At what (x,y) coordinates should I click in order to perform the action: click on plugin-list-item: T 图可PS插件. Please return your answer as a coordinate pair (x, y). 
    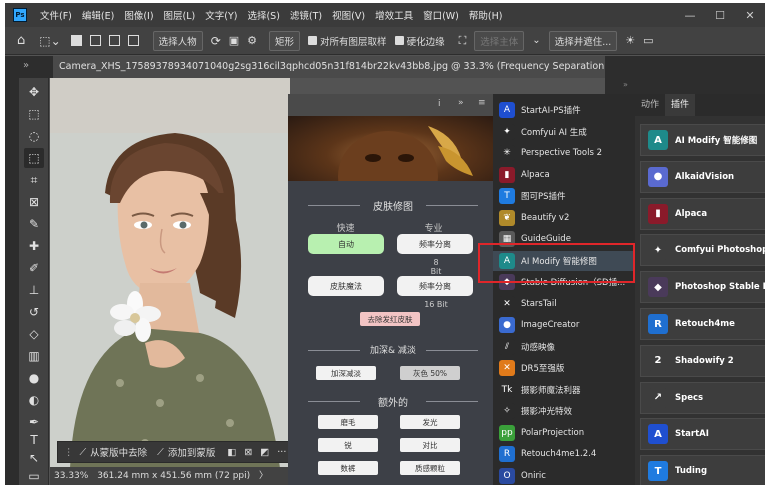
    Looking at the image, I should click on (564, 196).